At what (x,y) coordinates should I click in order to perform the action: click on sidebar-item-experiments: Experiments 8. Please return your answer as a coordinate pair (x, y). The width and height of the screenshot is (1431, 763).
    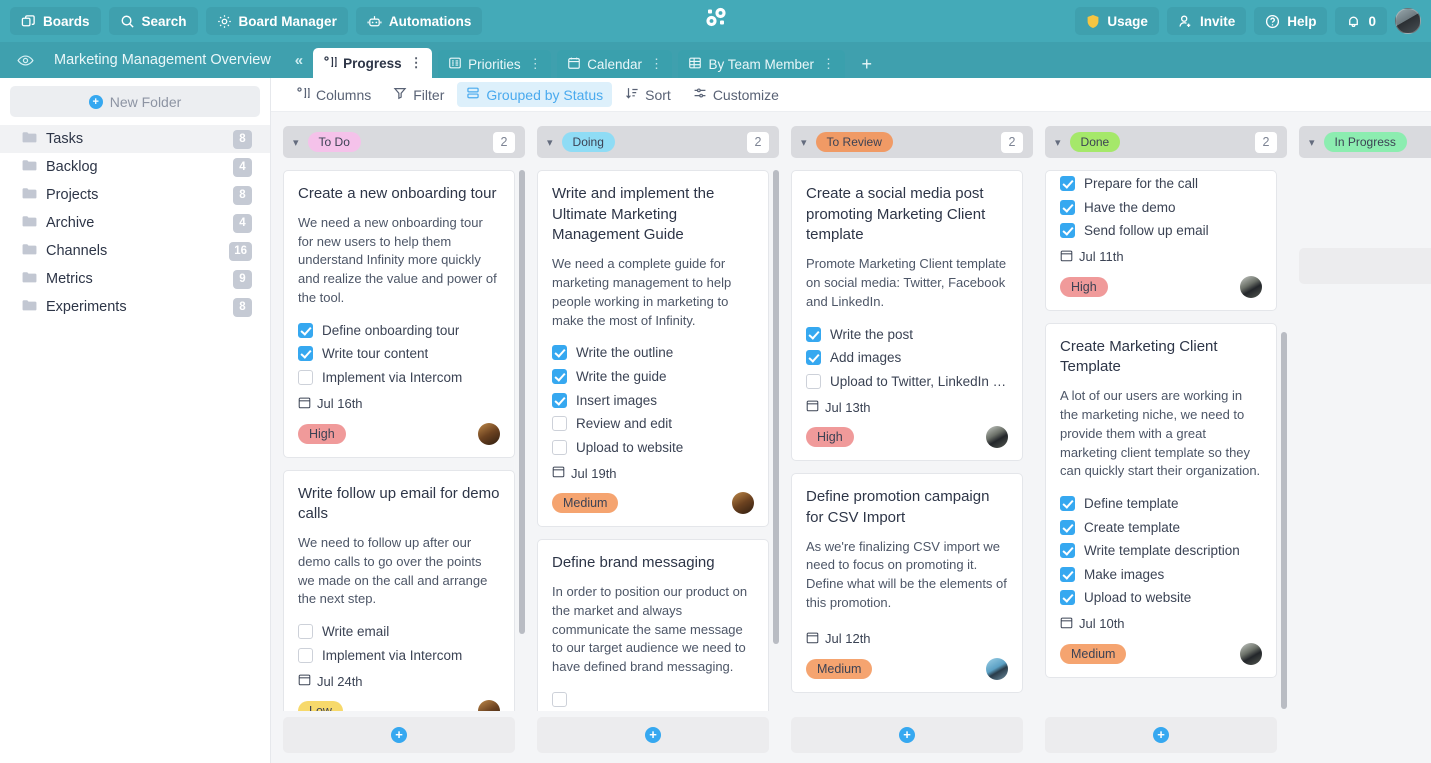
    Looking at the image, I should click on (135, 307).